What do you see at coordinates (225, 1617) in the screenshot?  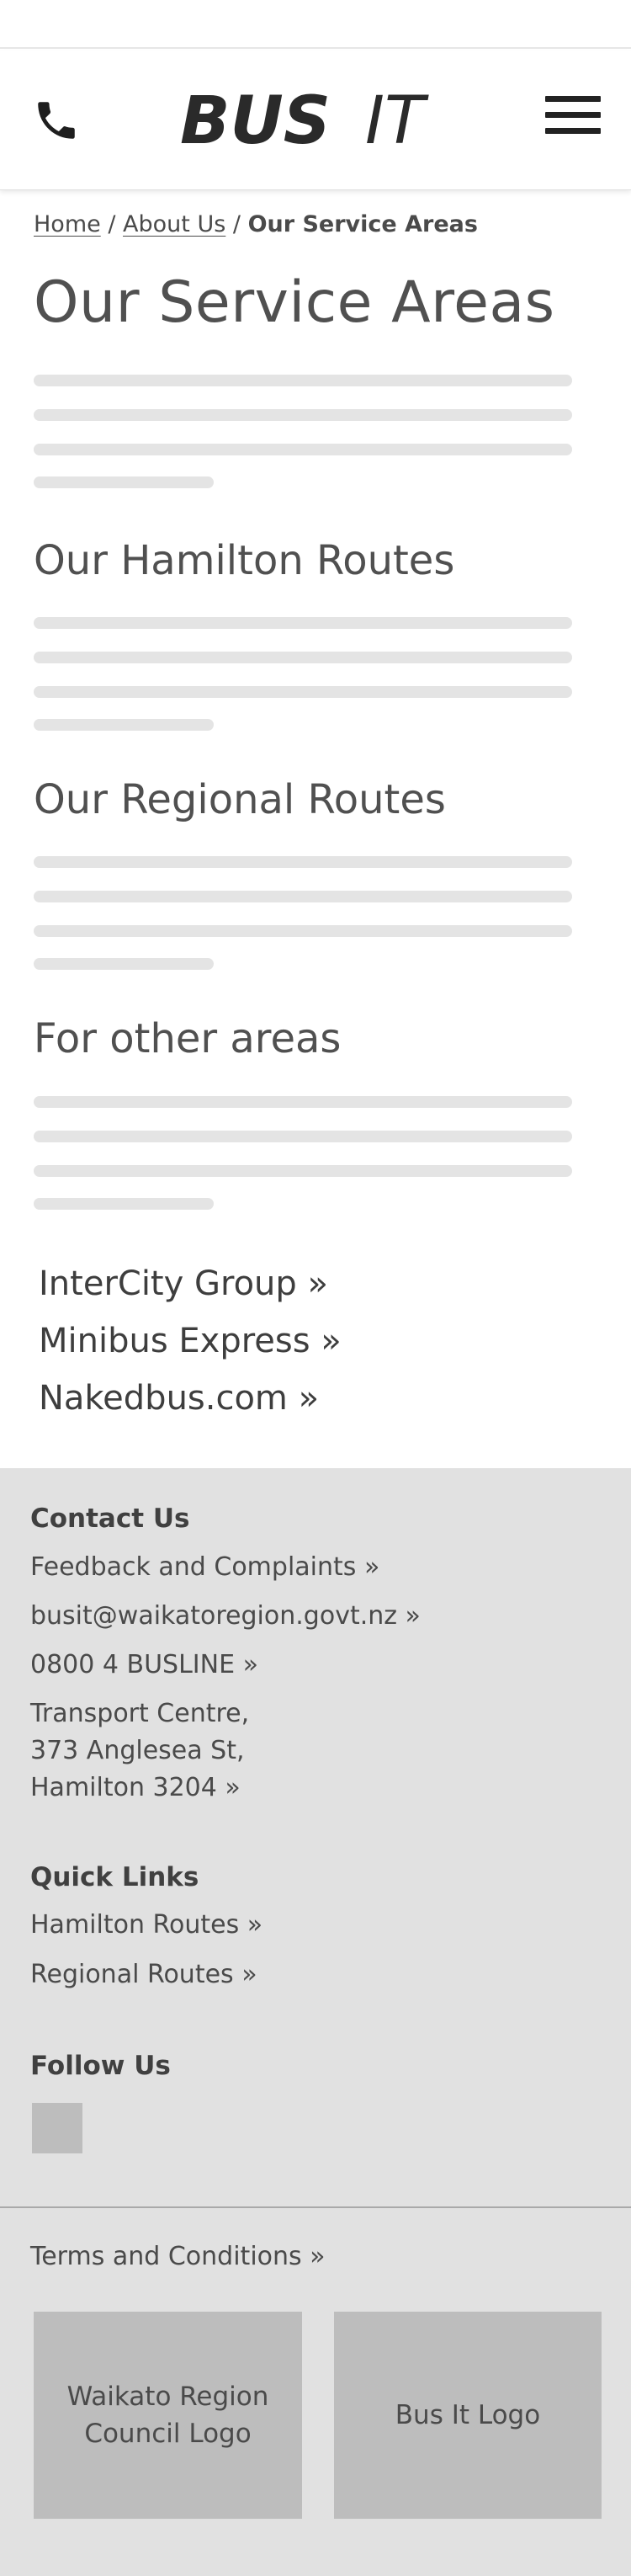 I see `email-link: busit@waikatoregion.govt.nz »` at bounding box center [225, 1617].